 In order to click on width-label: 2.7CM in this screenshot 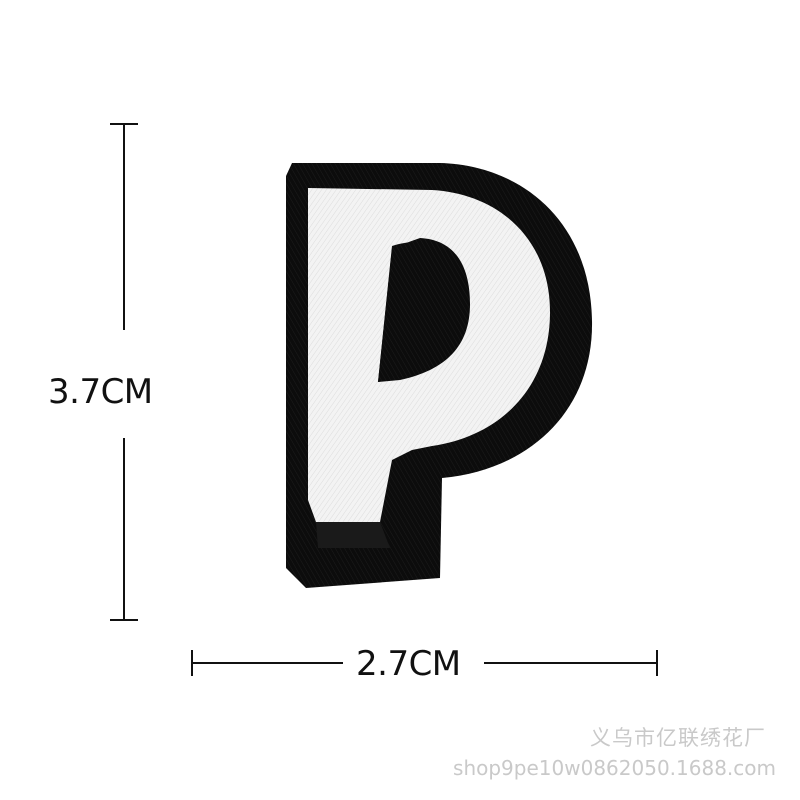, I will do `click(408, 664)`.